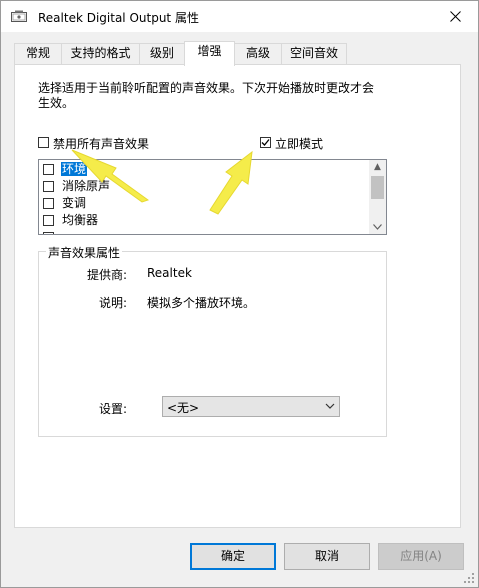 Image resolution: width=479 pixels, height=588 pixels. Describe the element at coordinates (469, 578) in the screenshot. I see `resize-grip-icon` at that location.